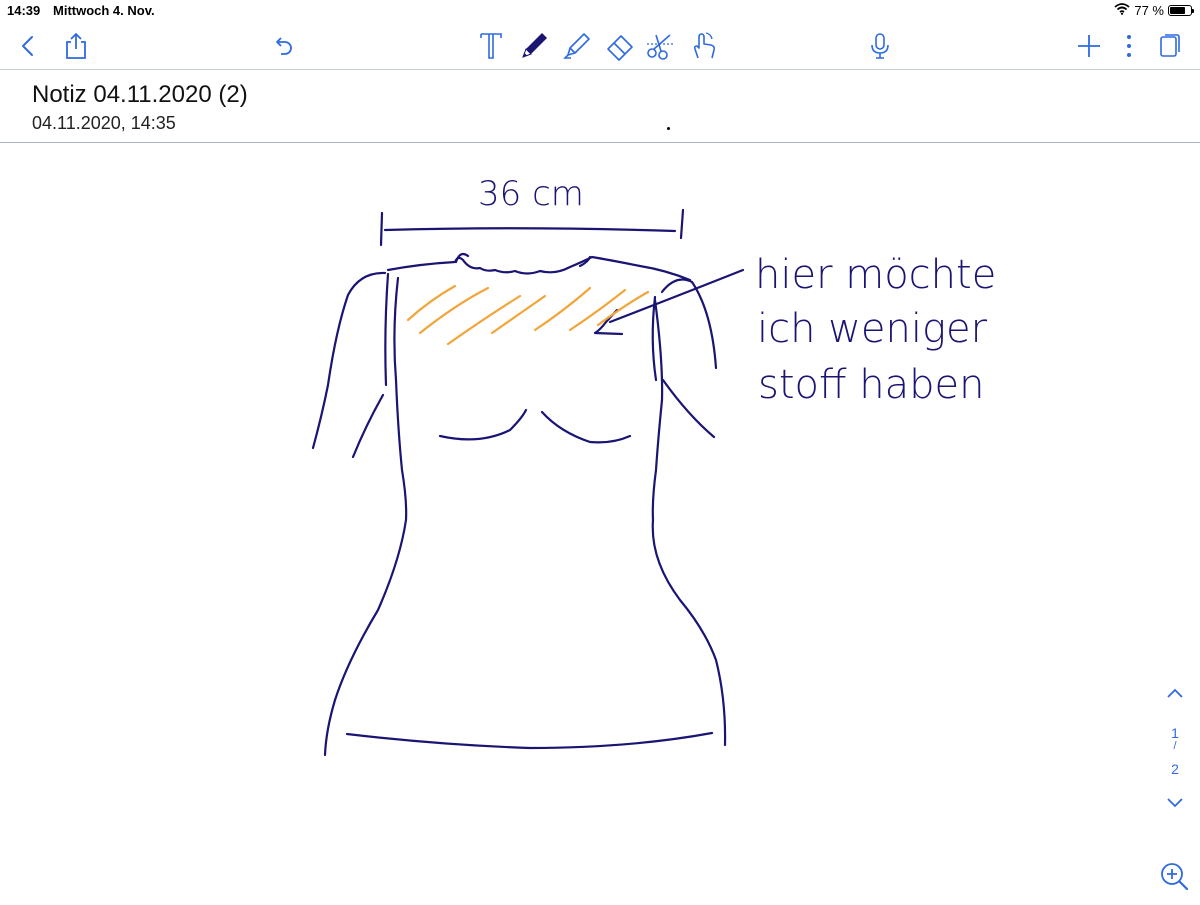 The height and width of the screenshot is (905, 1200). I want to click on annotation-line-3: stoff haben, so click(871, 385).